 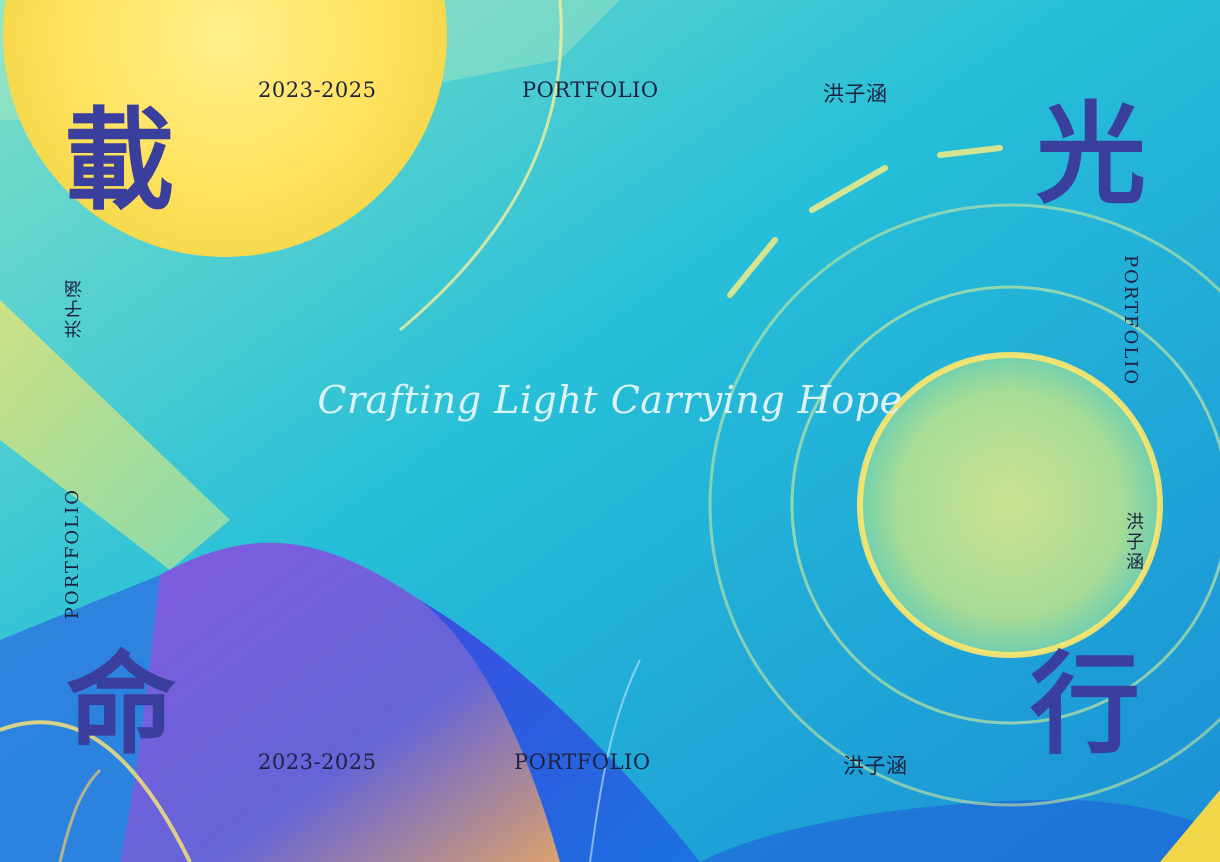 What do you see at coordinates (855, 94) in the screenshot?
I see `header-author: 洪子涵` at bounding box center [855, 94].